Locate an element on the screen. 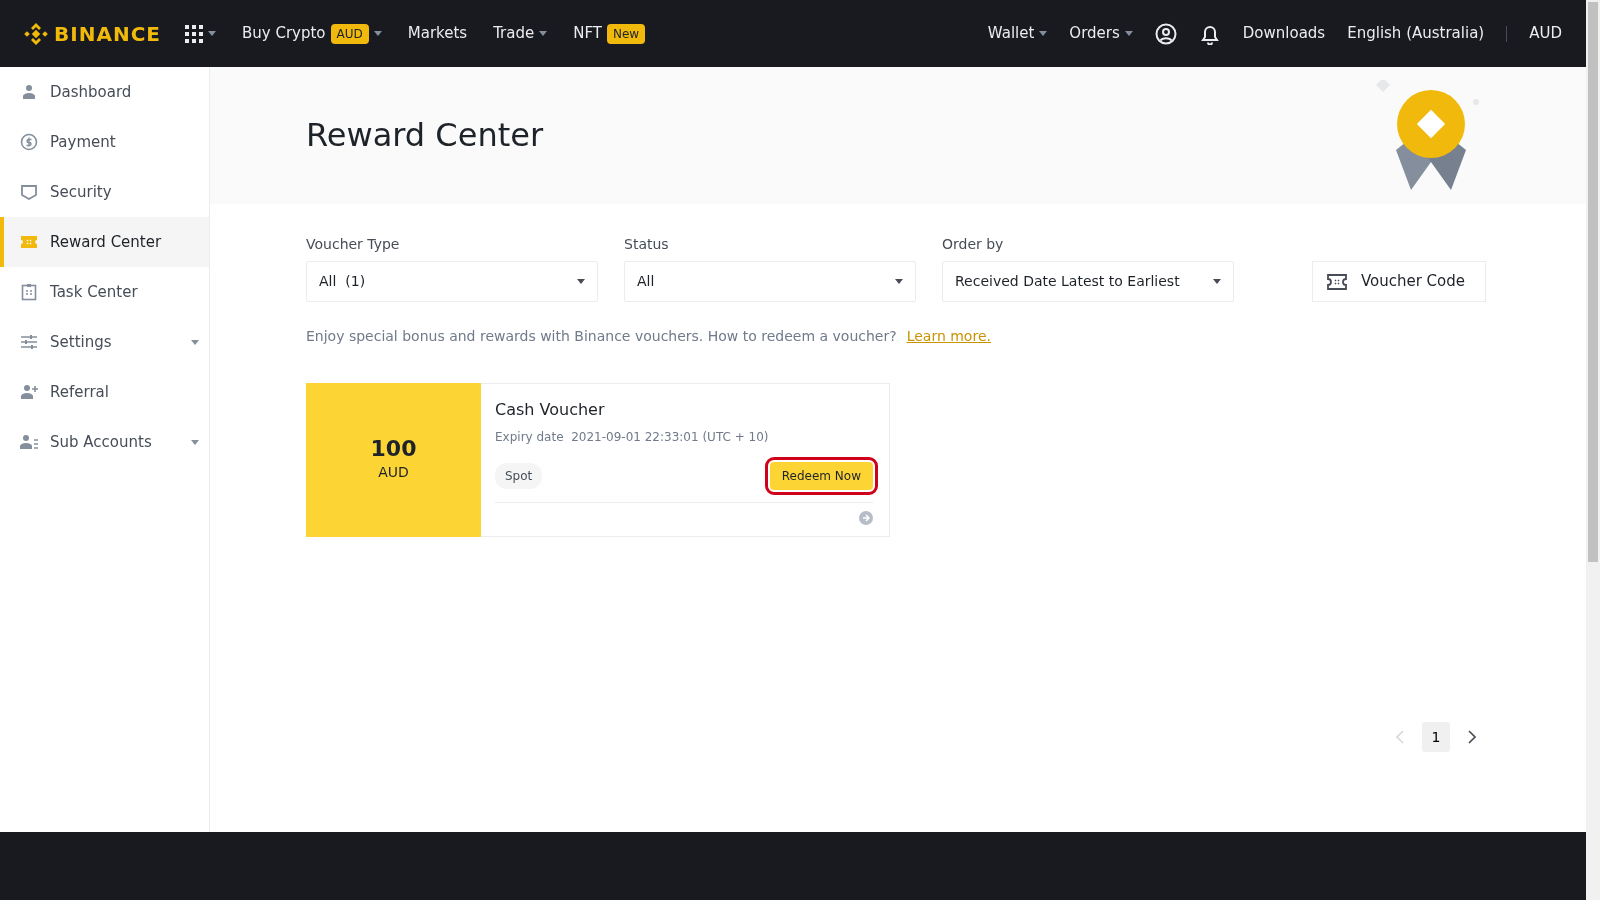 The height and width of the screenshot is (900, 1600). dropdown-field: All is located at coordinates (770, 281).